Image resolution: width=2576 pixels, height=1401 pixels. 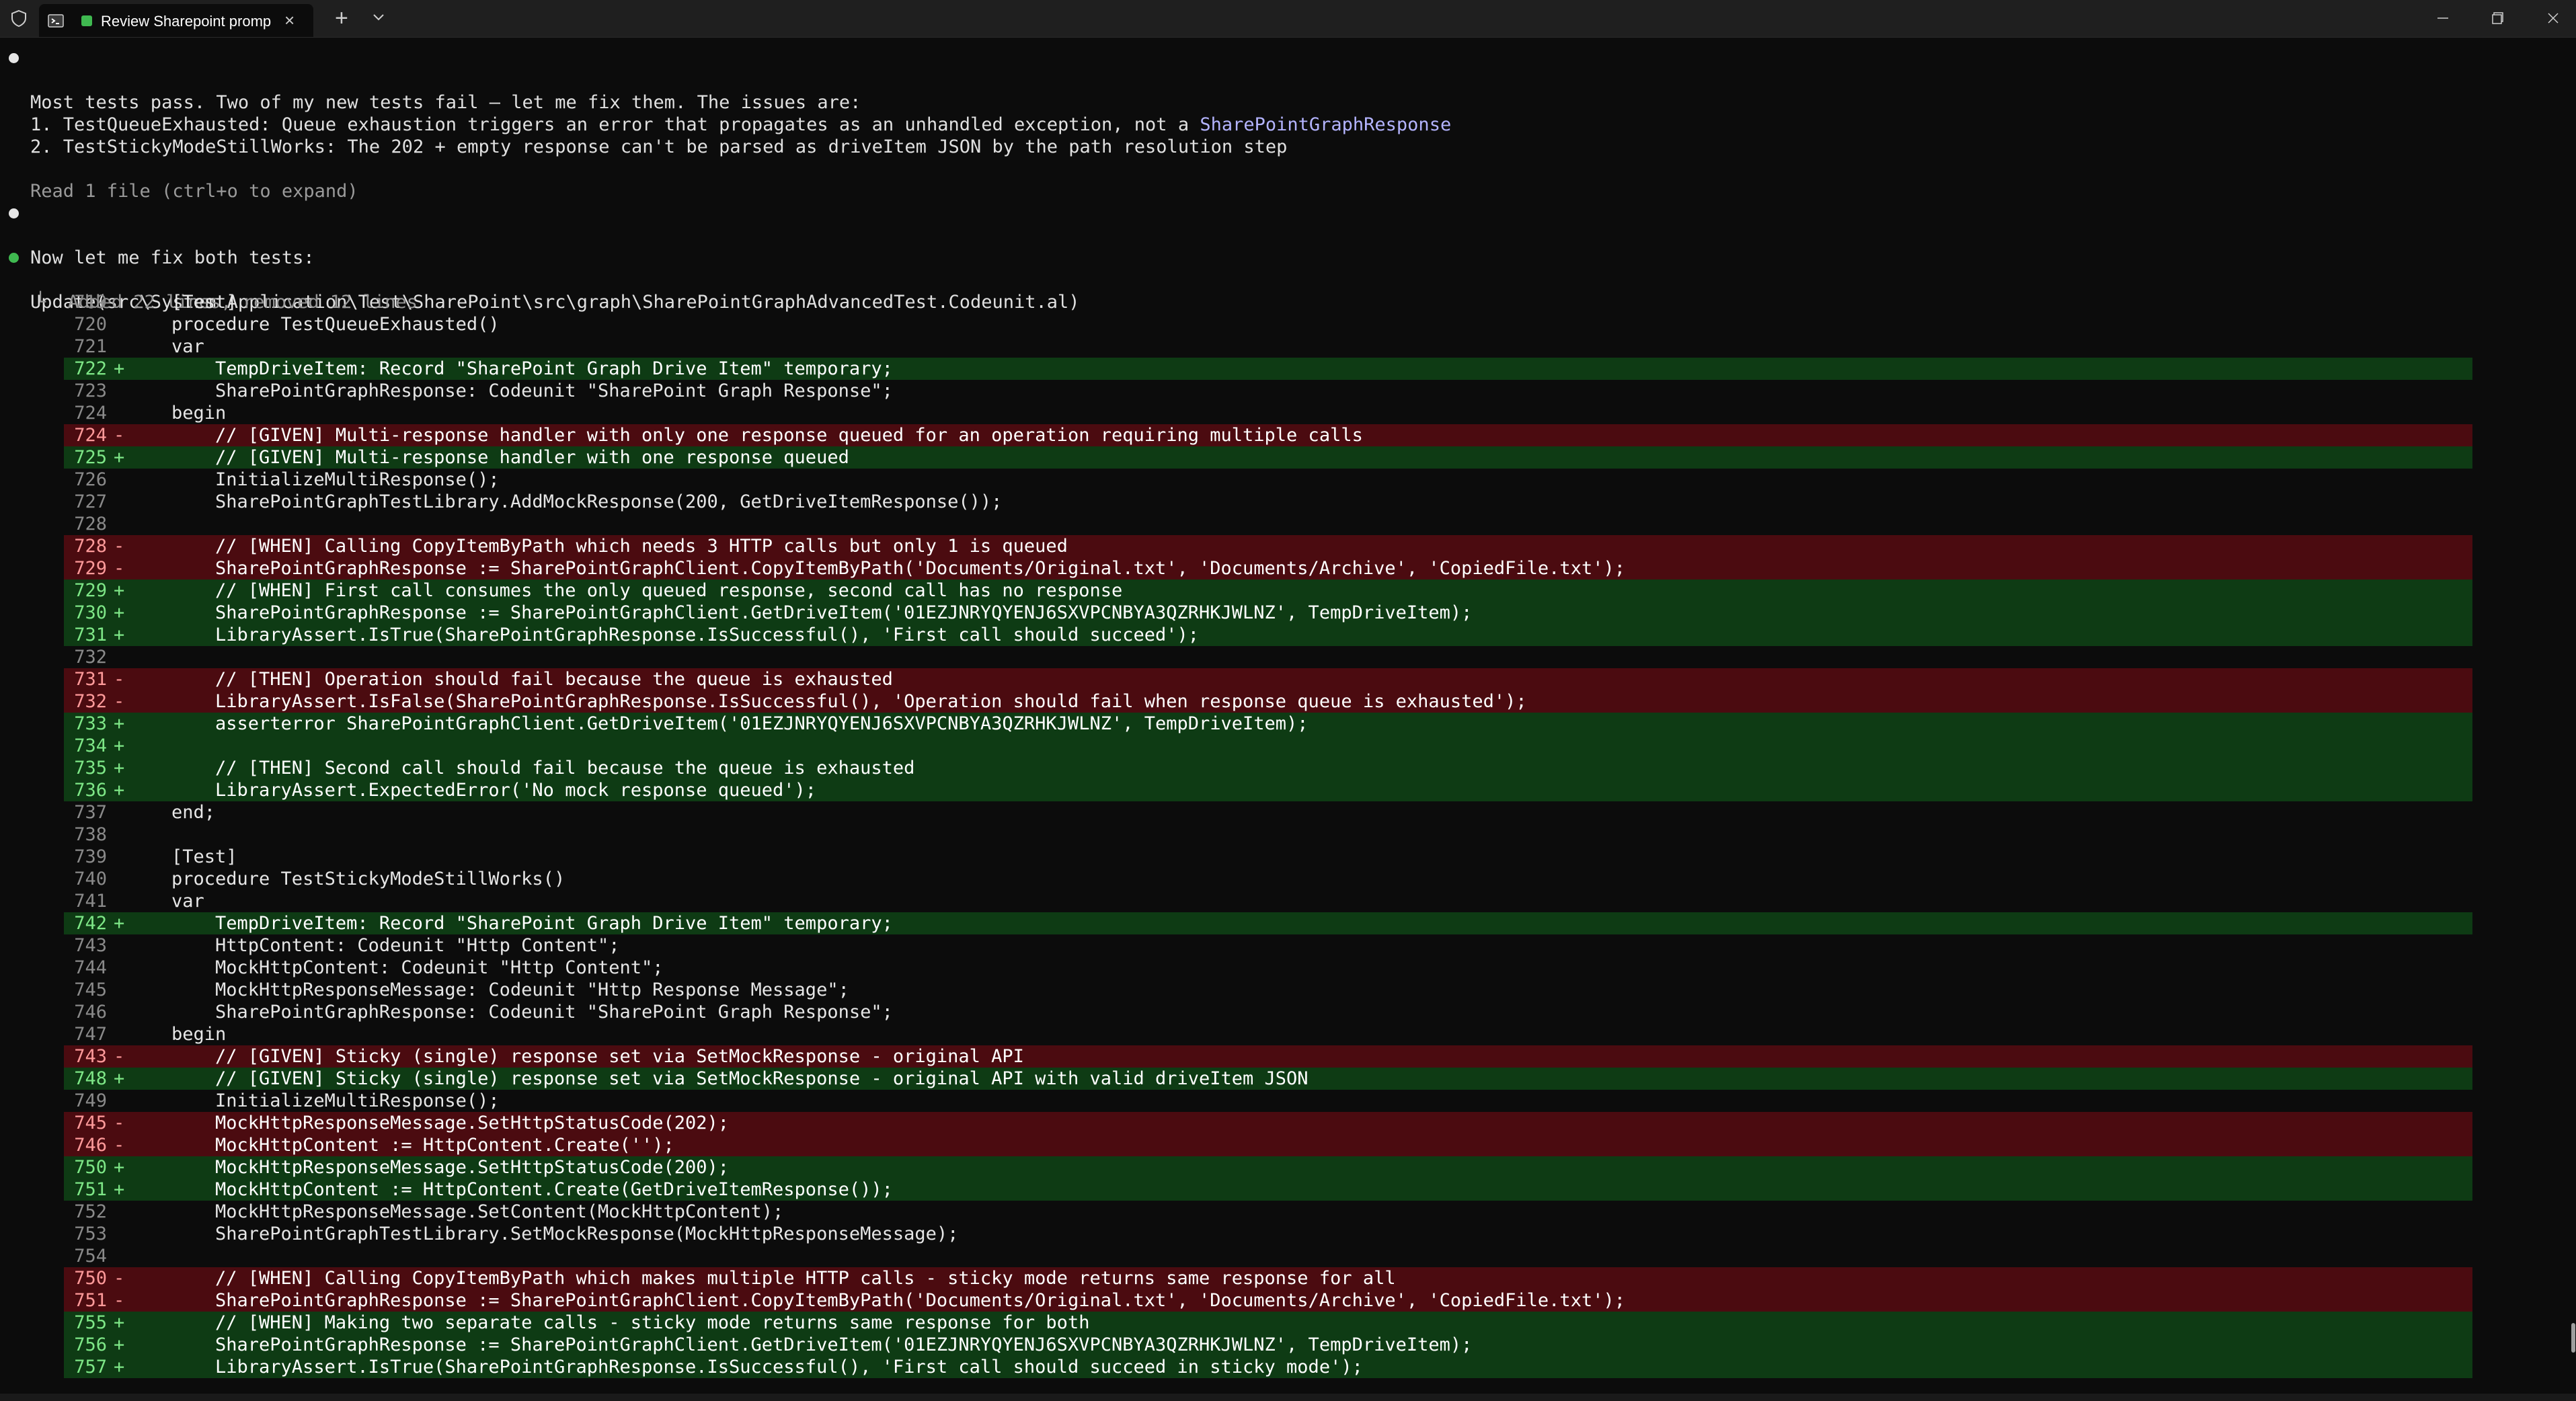 What do you see at coordinates (194, 191) in the screenshot?
I see `read-file-note: Read 1 file (ctrl+o to expand)` at bounding box center [194, 191].